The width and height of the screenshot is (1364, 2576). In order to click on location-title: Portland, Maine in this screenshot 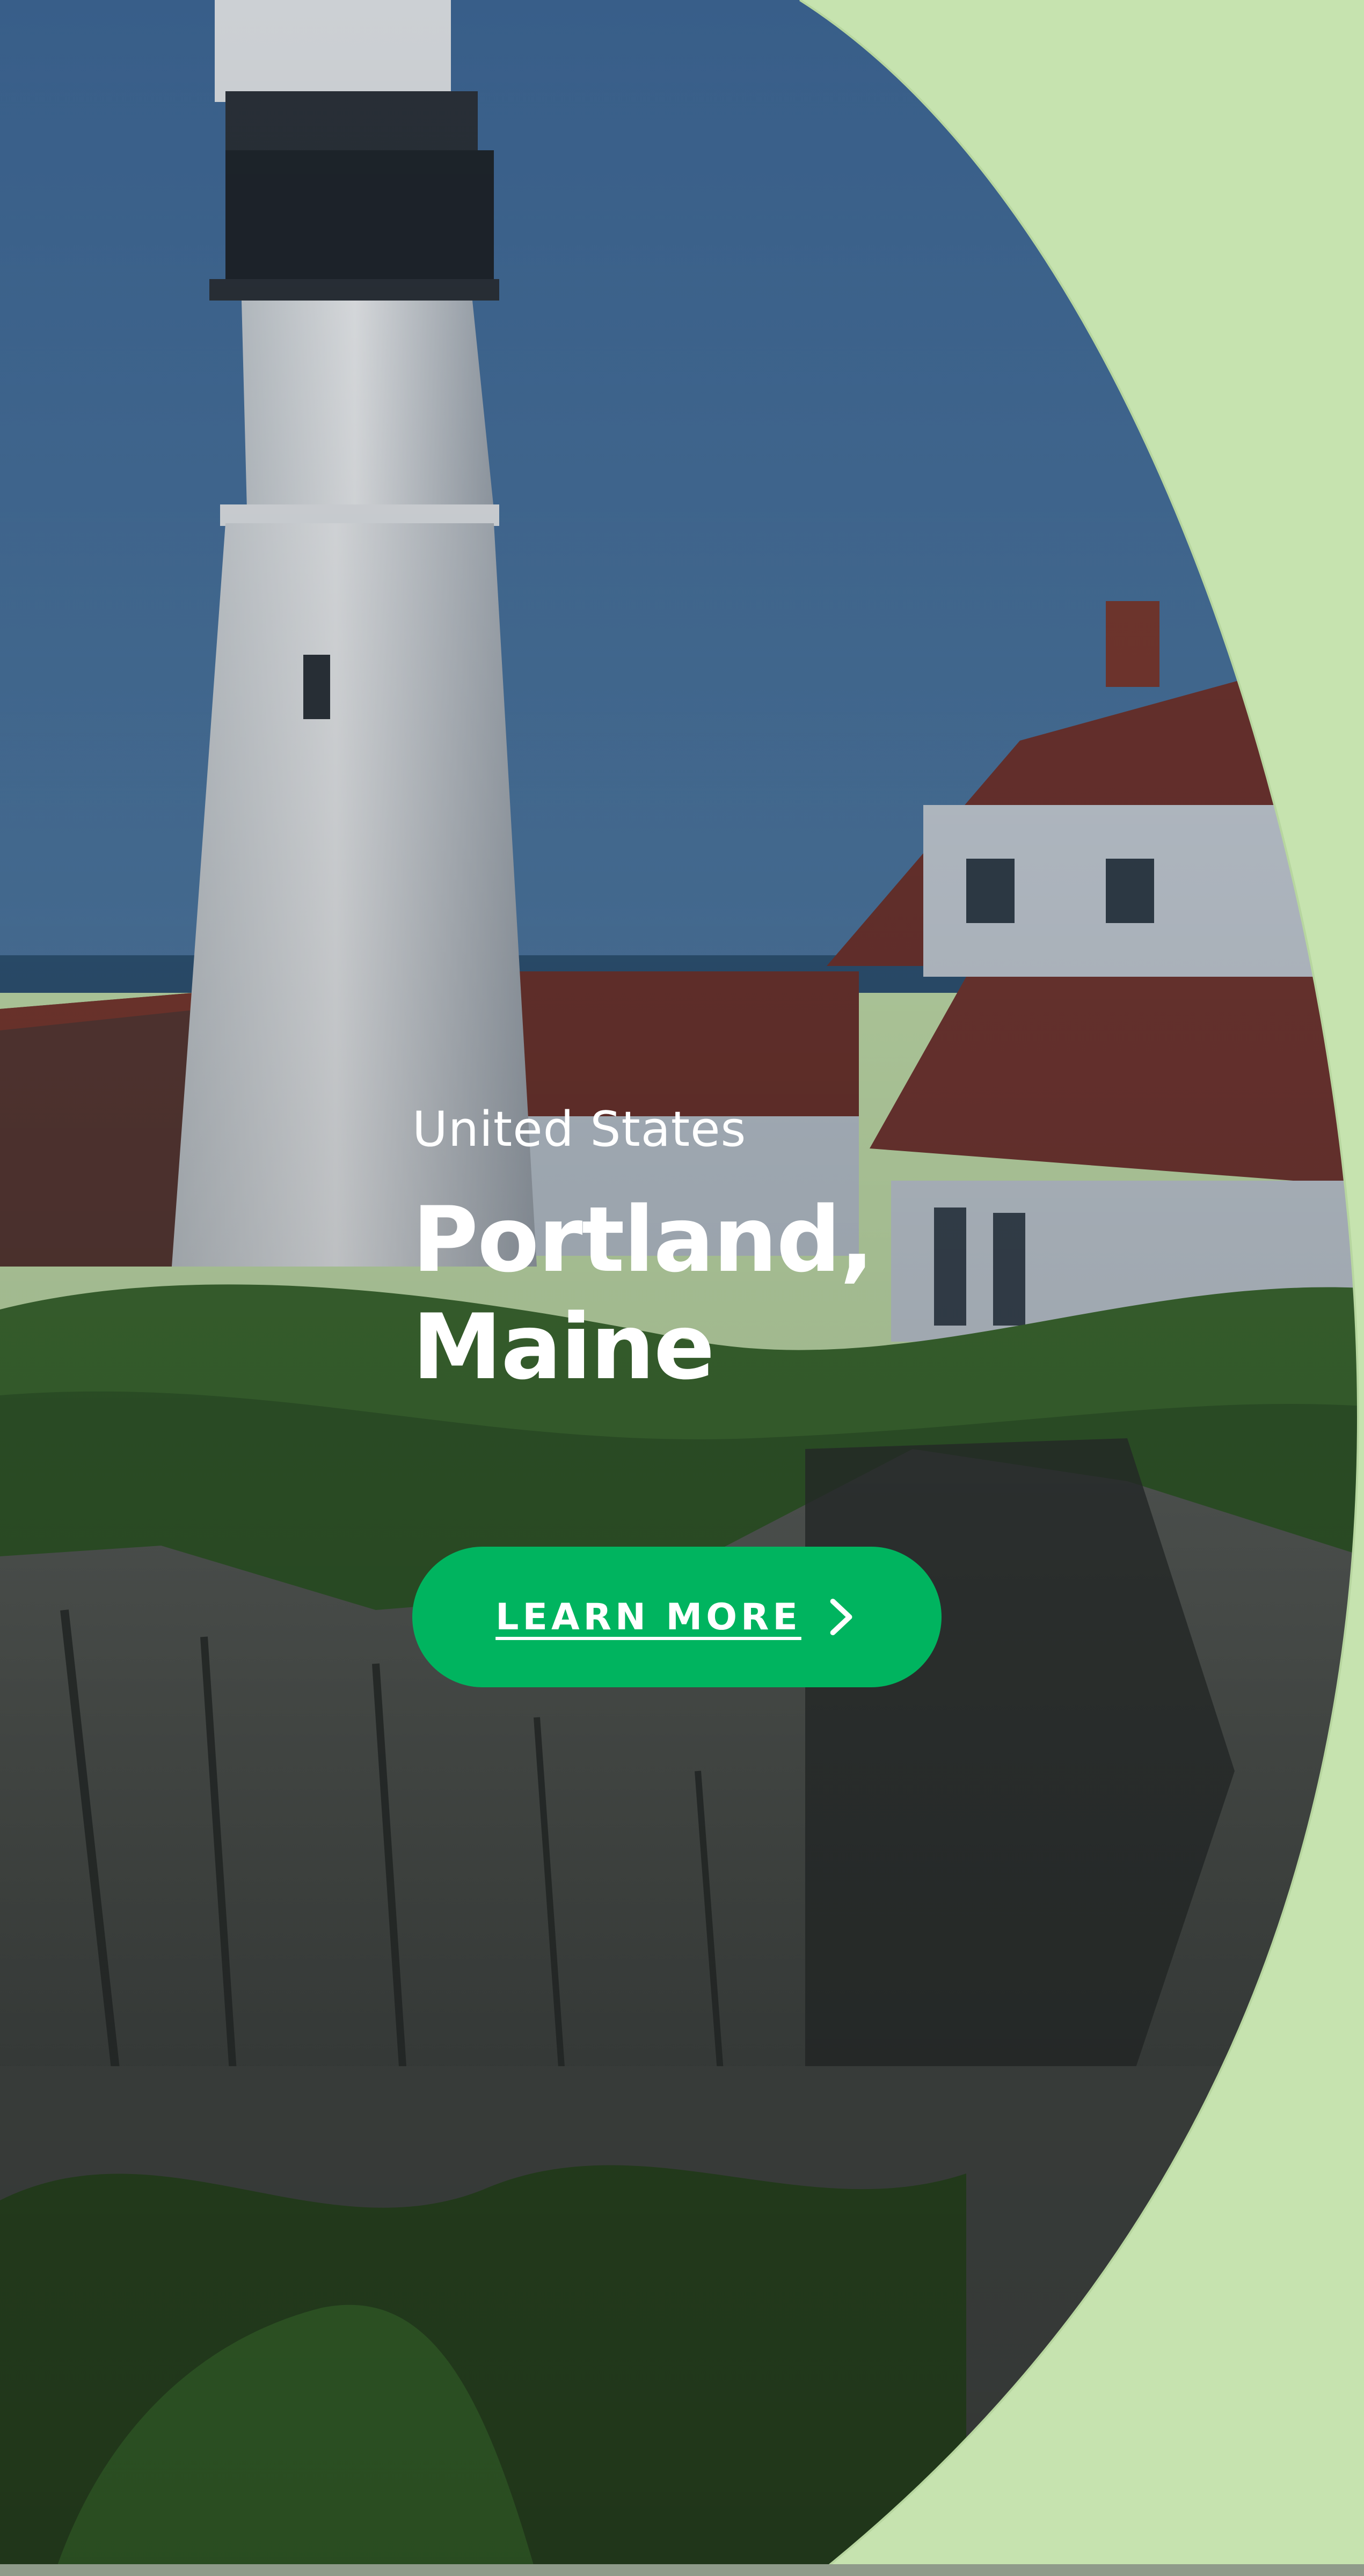, I will do `click(734, 1293)`.